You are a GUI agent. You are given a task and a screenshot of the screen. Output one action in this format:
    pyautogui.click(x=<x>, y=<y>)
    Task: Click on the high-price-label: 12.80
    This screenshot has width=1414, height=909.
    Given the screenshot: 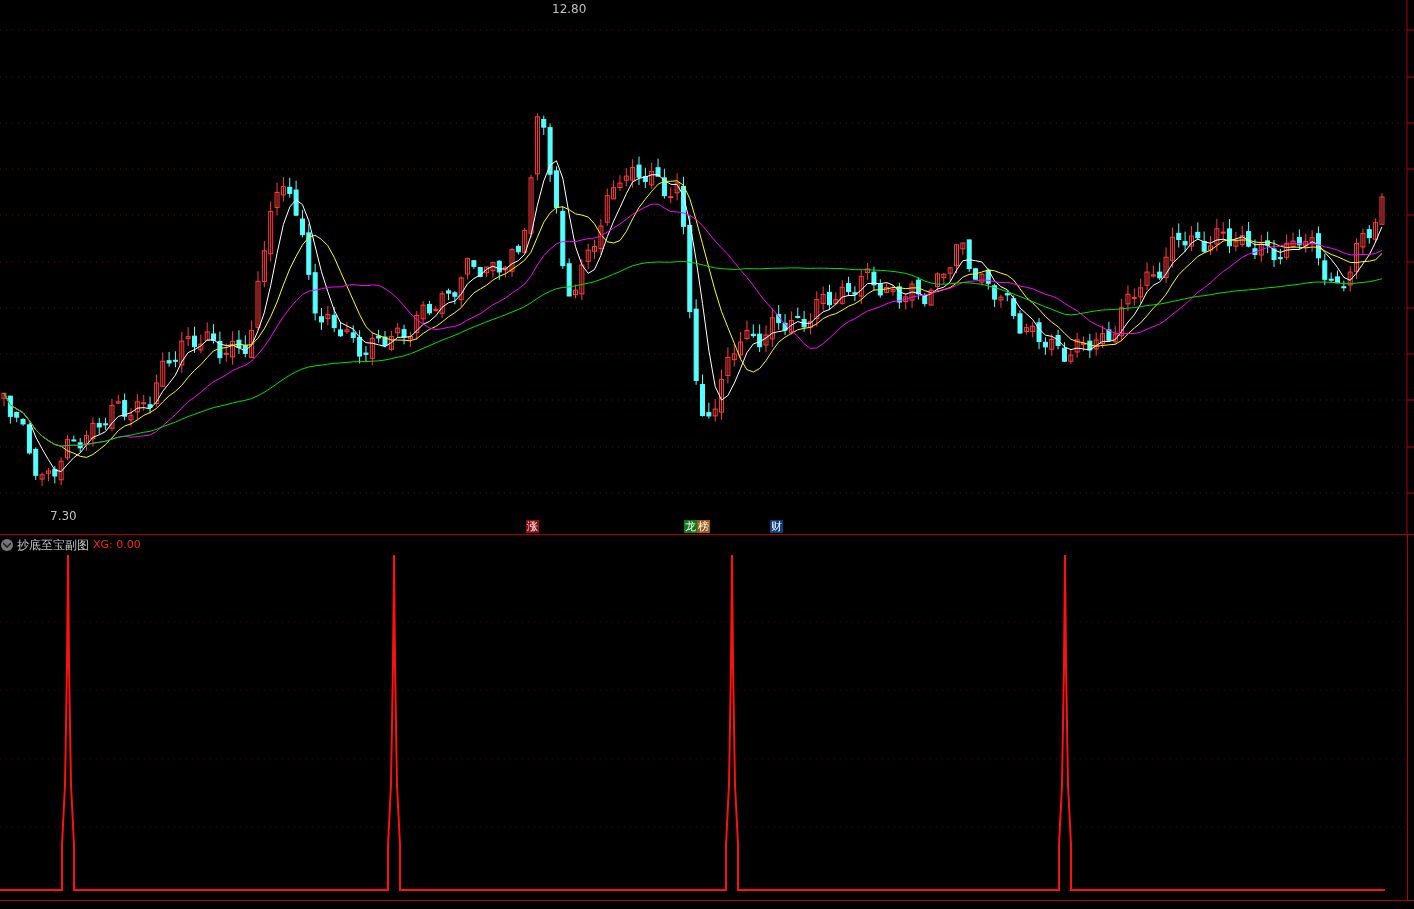 What is the action you would take?
    pyautogui.click(x=569, y=9)
    